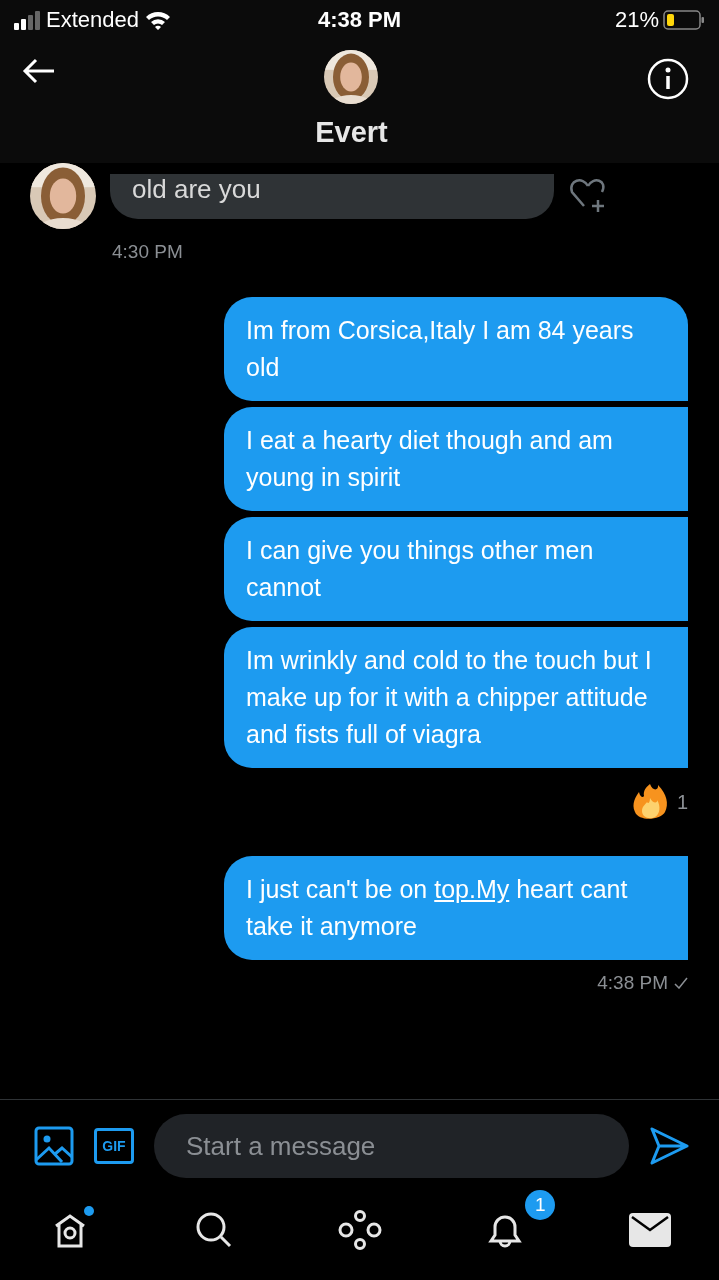  I want to click on gif-button: GIF, so click(114, 1146).